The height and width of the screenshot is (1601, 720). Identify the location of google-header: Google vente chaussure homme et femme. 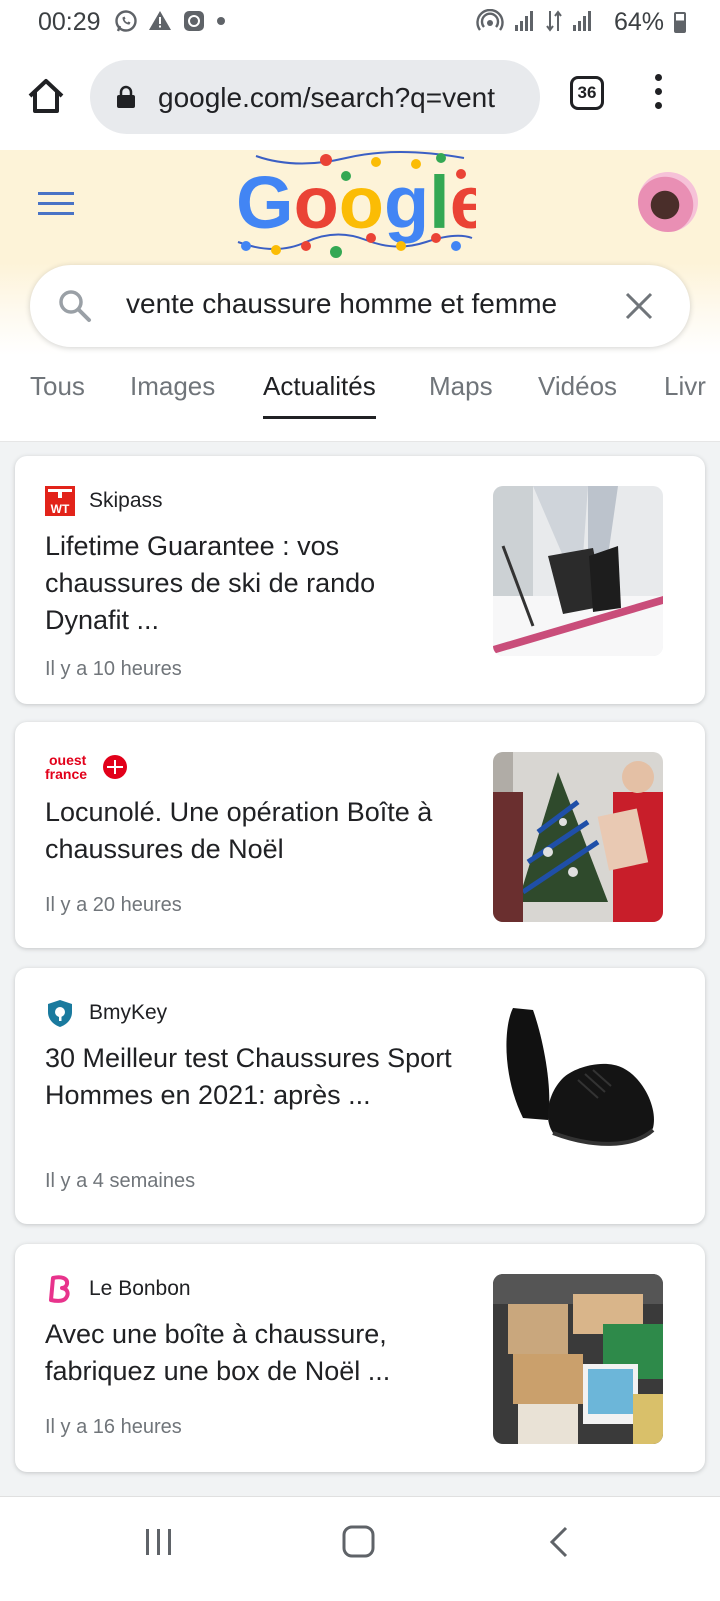
(360, 252).